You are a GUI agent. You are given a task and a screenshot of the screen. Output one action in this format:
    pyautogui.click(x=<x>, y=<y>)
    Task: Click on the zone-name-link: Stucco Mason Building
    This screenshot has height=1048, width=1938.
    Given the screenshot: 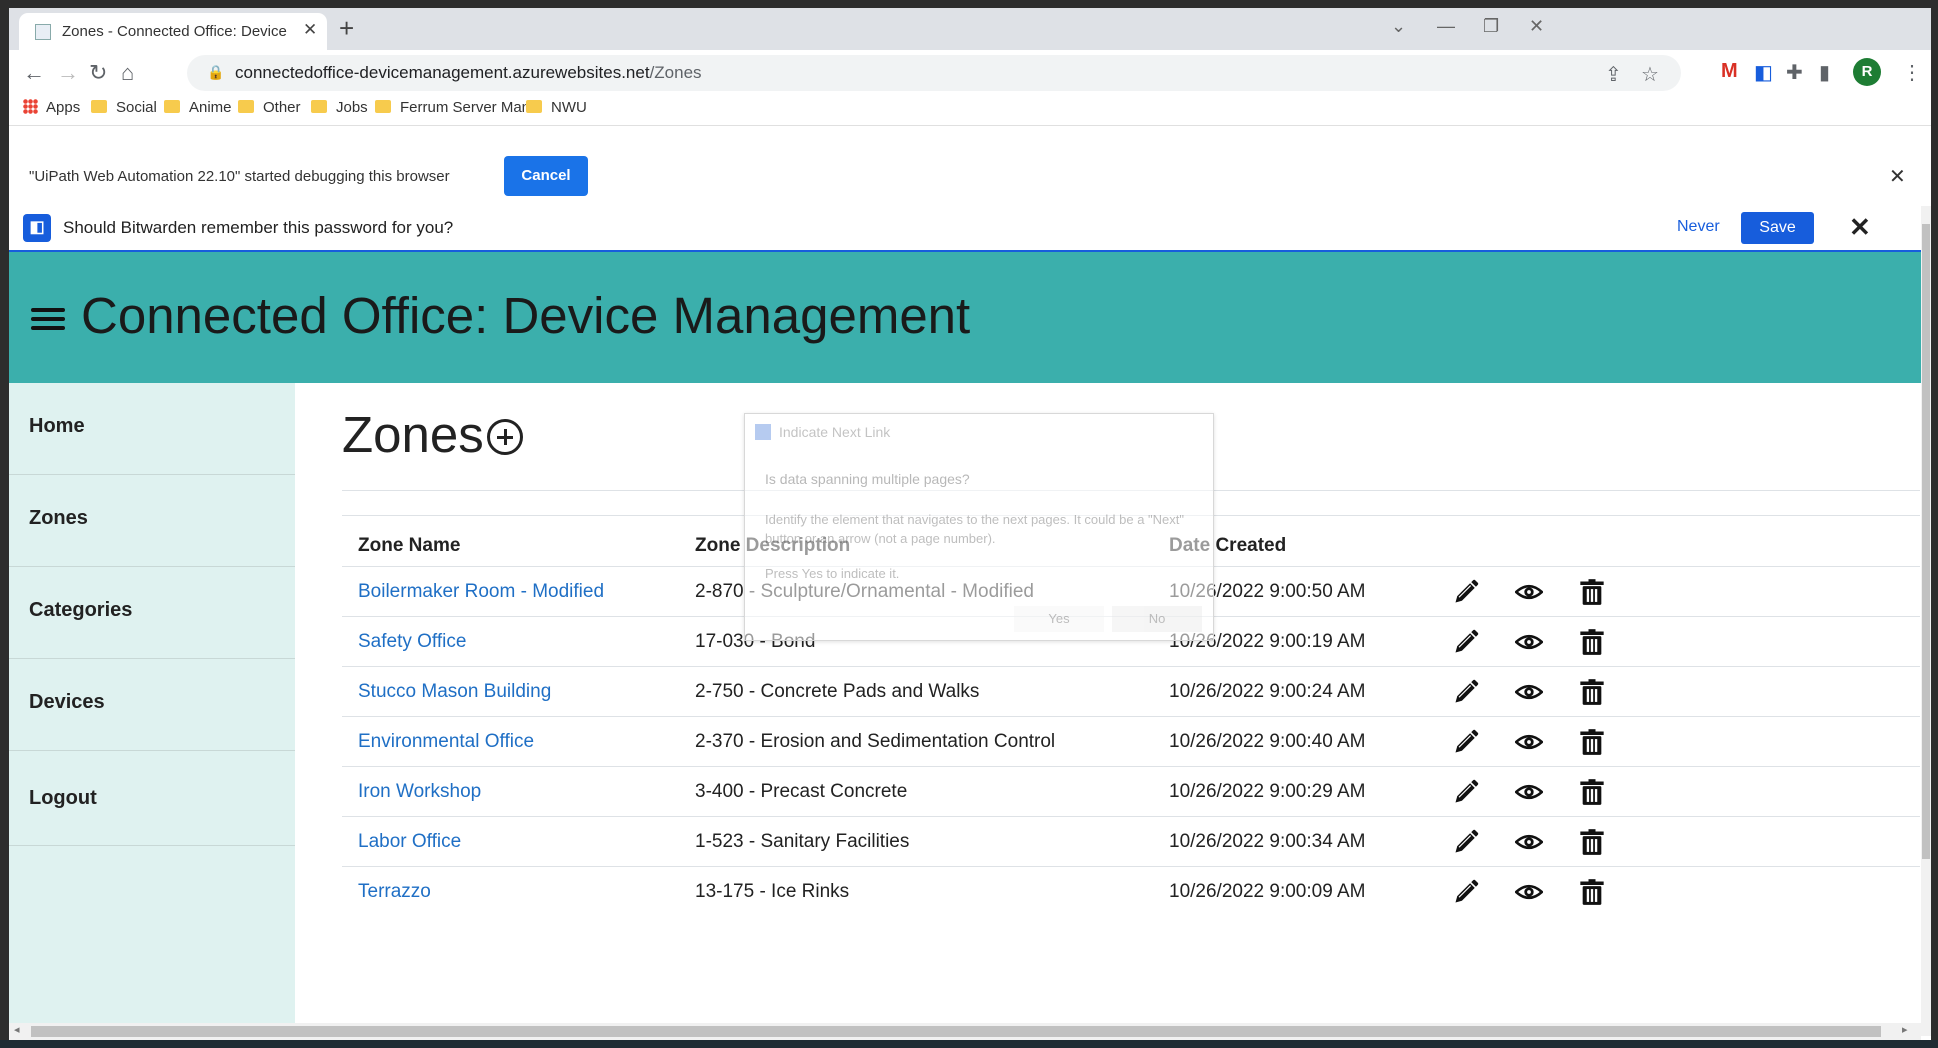 What is the action you would take?
    pyautogui.click(x=454, y=692)
    